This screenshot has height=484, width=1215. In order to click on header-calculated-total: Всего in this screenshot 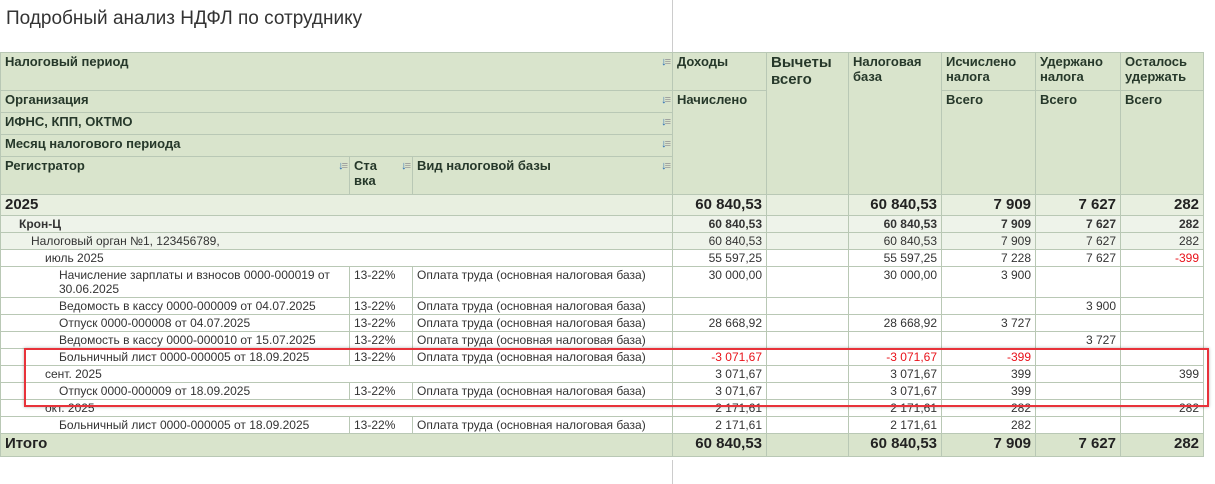, I will do `click(989, 142)`.